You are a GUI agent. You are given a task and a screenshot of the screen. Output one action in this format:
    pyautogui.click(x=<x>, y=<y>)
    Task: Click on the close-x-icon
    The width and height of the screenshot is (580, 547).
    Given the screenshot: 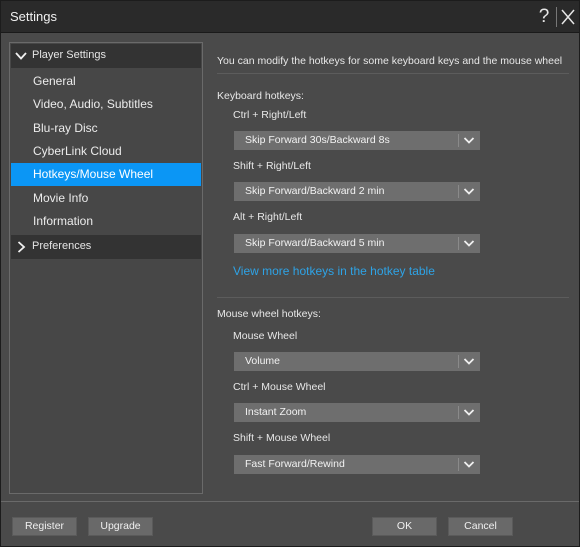 What is the action you would take?
    pyautogui.click(x=568, y=17)
    